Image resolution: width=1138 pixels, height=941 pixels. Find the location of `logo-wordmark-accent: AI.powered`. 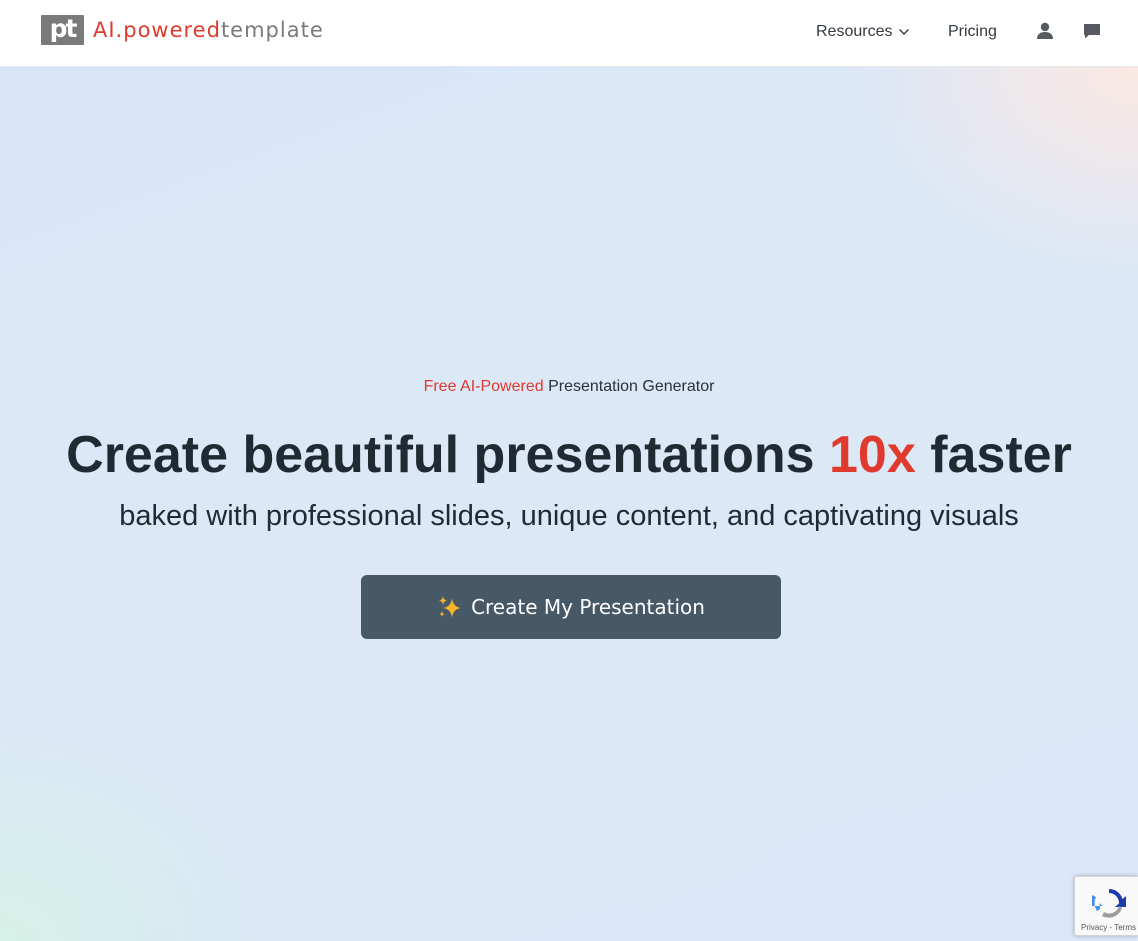

logo-wordmark-accent: AI.powered is located at coordinates (157, 30).